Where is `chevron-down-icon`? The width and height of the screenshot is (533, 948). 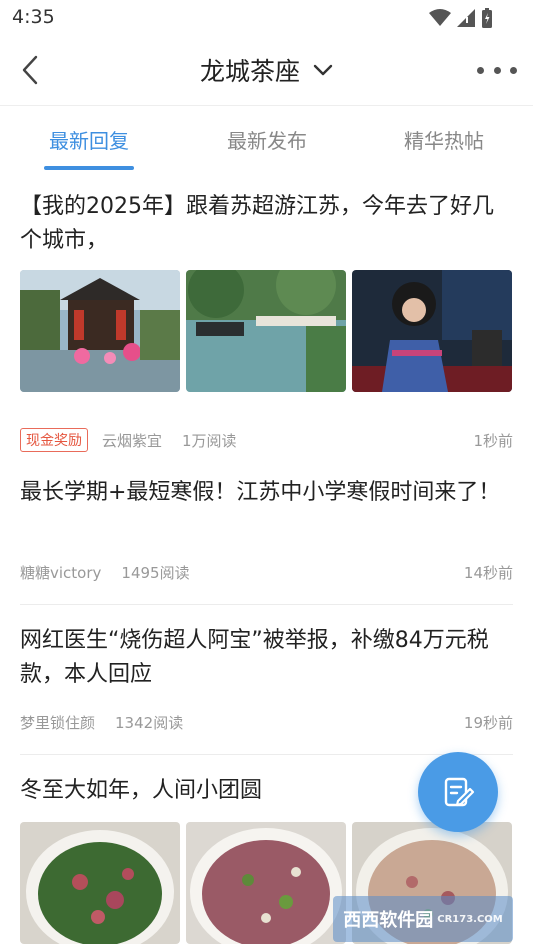 chevron-down-icon is located at coordinates (323, 70).